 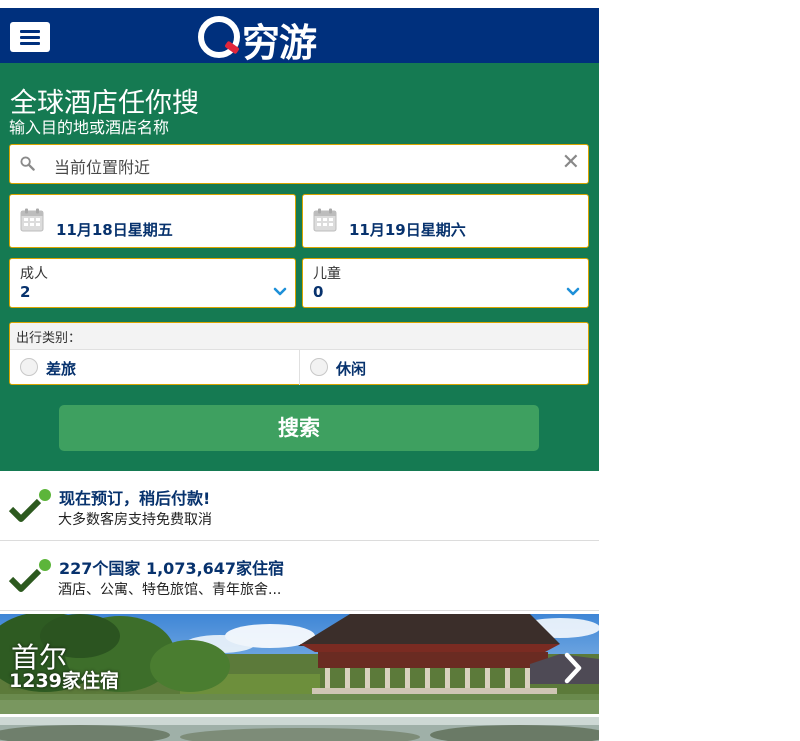 I want to click on trip-option-business: 差旅, so click(x=155, y=367).